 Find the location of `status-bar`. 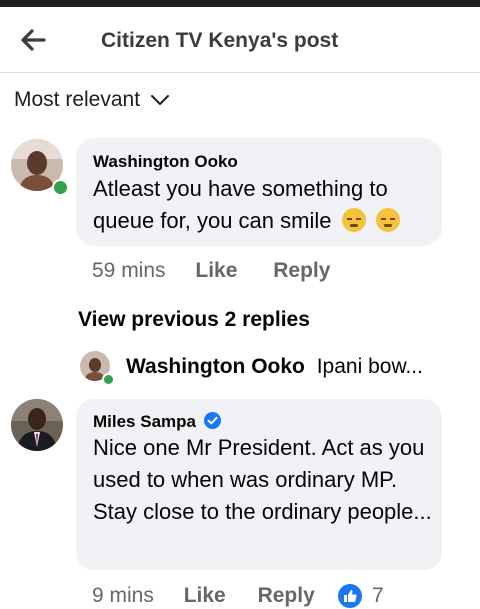

status-bar is located at coordinates (240, 3).